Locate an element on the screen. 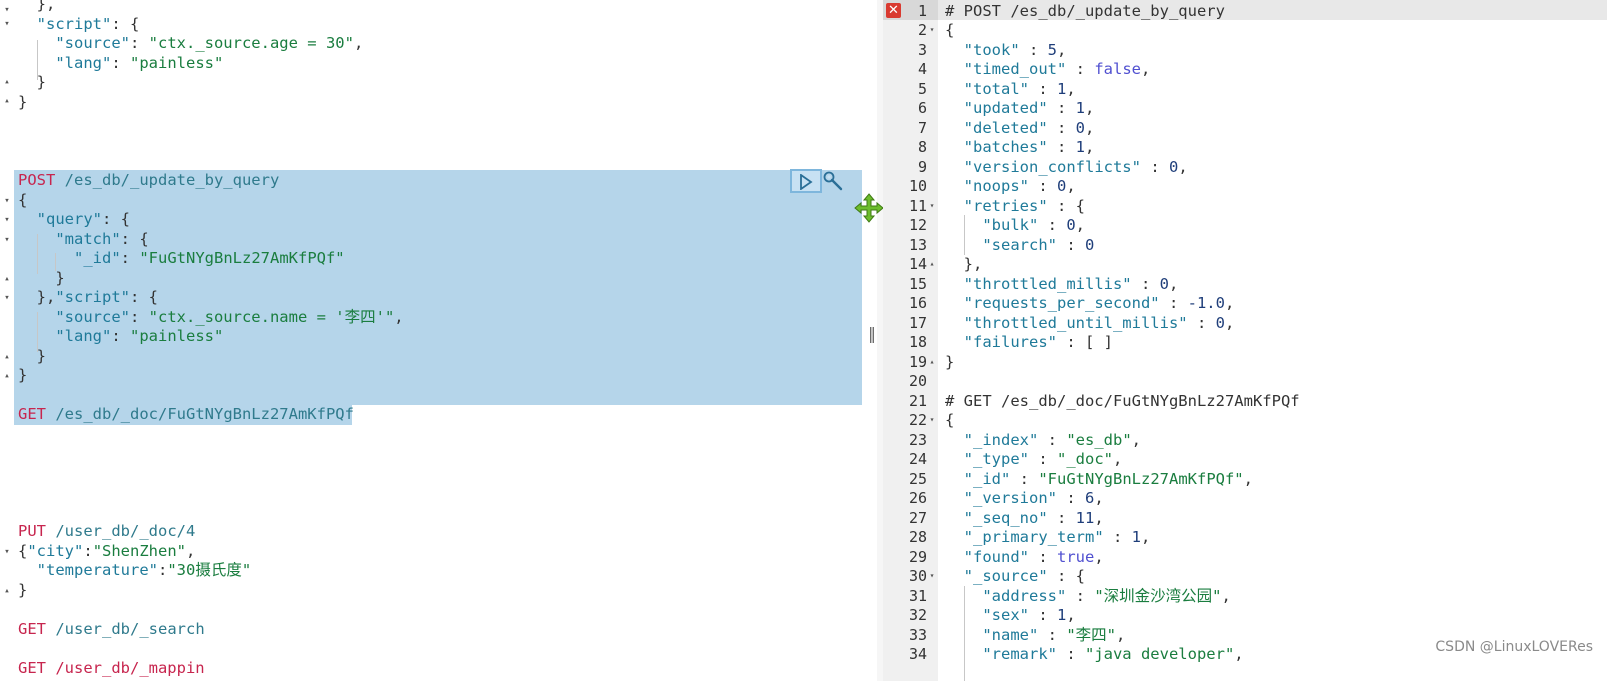  watermark: CSDN @LinuxLOVERes is located at coordinates (1514, 647).